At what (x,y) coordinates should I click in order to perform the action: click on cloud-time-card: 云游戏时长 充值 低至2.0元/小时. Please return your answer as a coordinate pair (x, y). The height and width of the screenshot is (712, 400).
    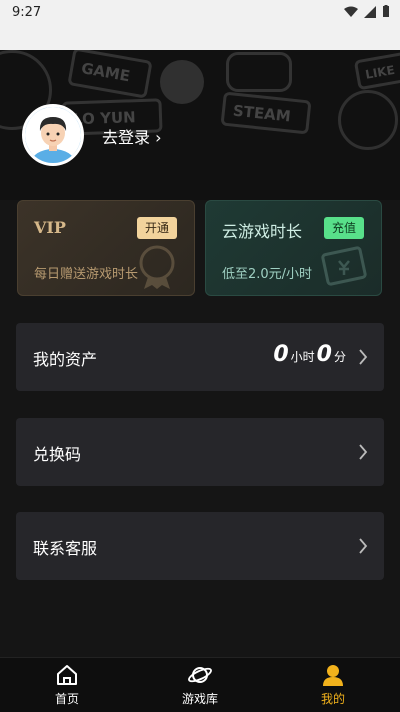
    Looking at the image, I should click on (293, 248).